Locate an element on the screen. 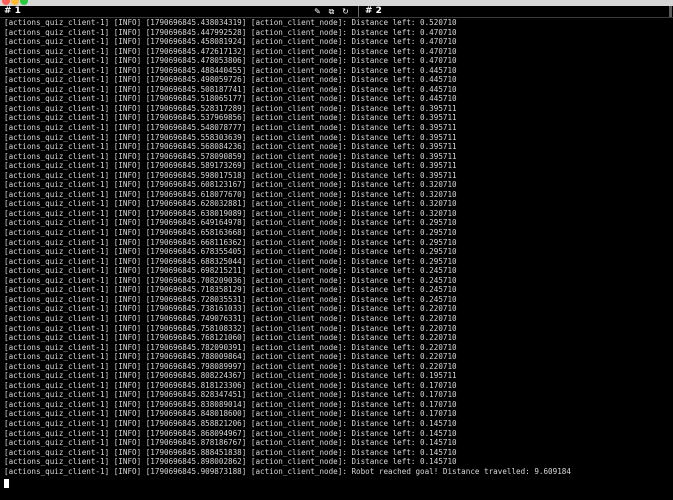  refresh-icon: ↻ is located at coordinates (345, 11).